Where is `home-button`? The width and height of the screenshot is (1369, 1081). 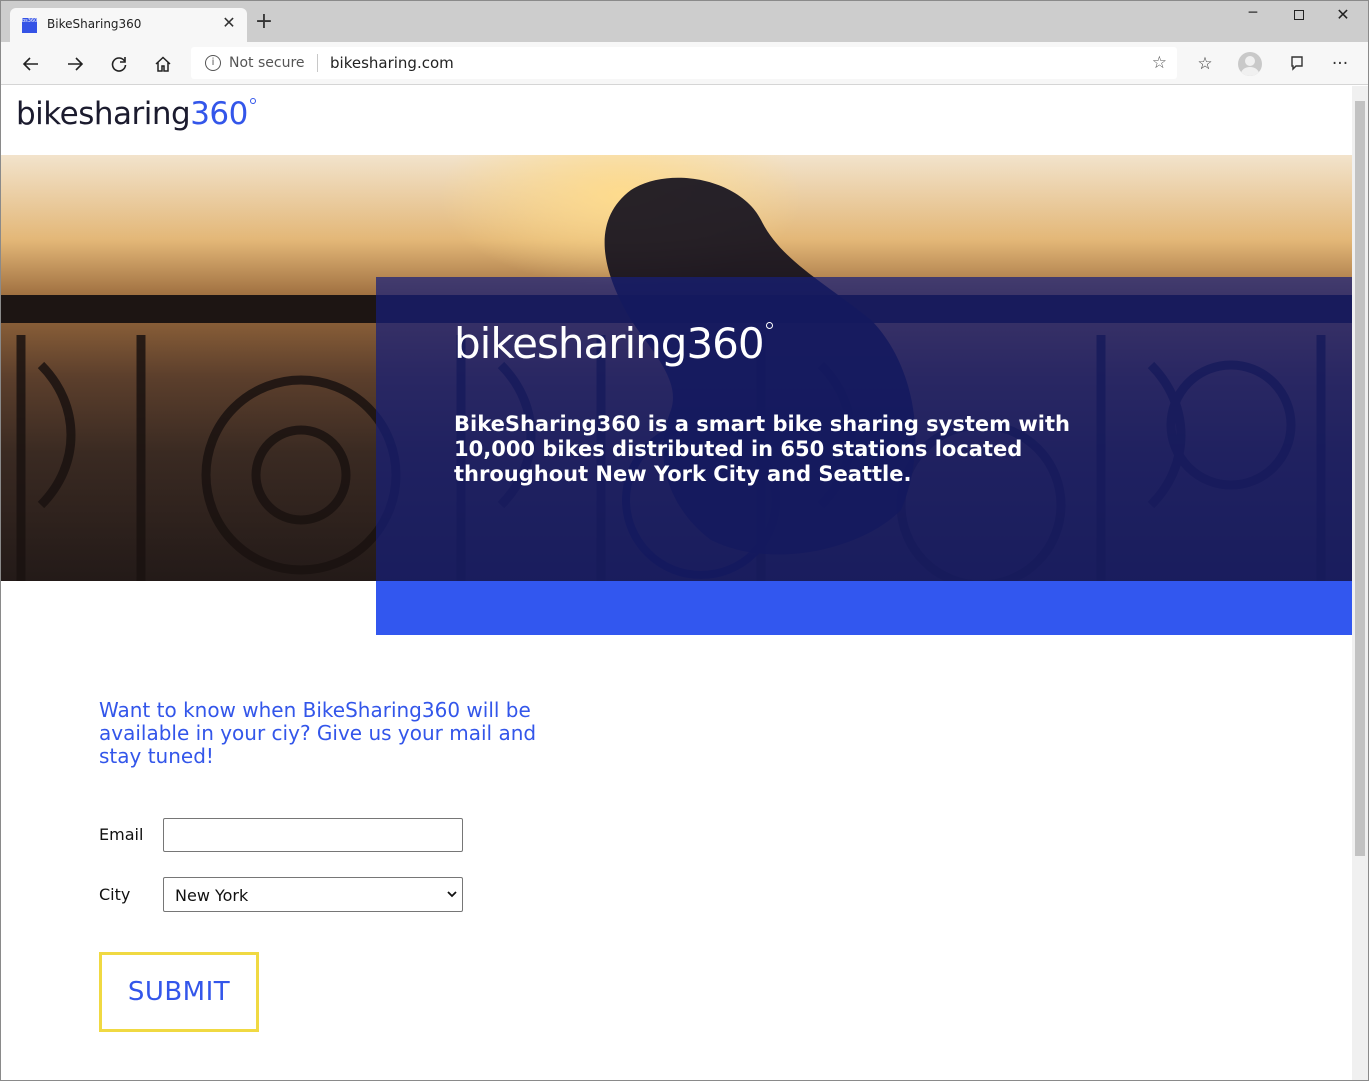
home-button is located at coordinates (163, 64).